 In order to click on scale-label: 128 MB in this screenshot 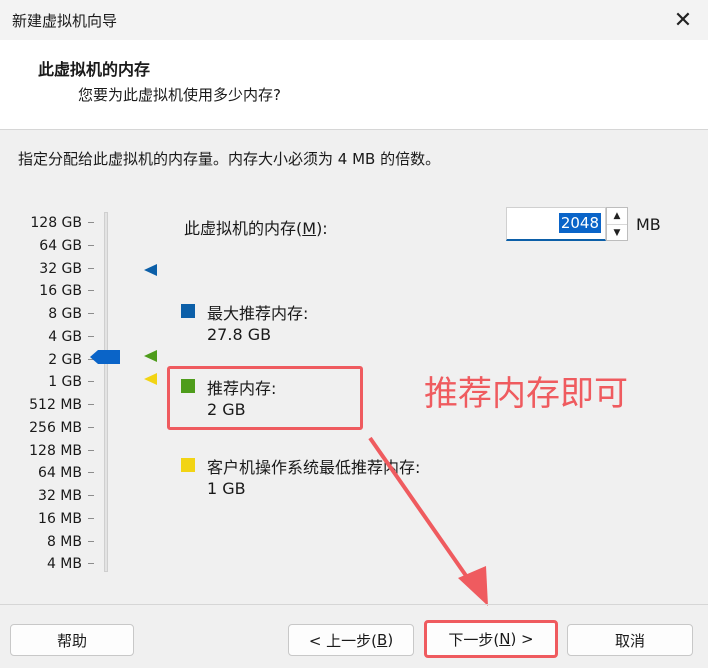, I will do `click(55, 450)`.